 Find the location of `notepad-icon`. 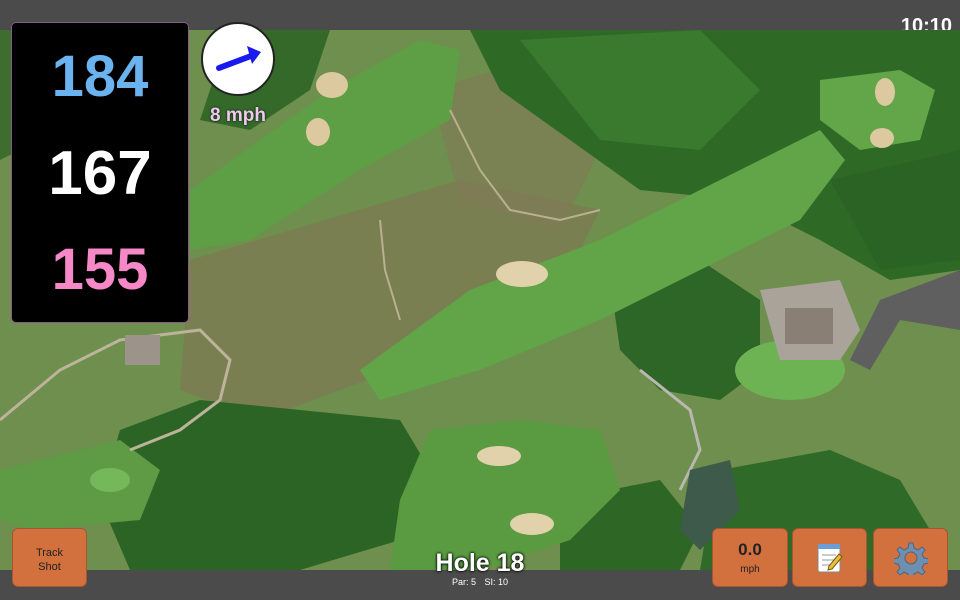

notepad-icon is located at coordinates (830, 557).